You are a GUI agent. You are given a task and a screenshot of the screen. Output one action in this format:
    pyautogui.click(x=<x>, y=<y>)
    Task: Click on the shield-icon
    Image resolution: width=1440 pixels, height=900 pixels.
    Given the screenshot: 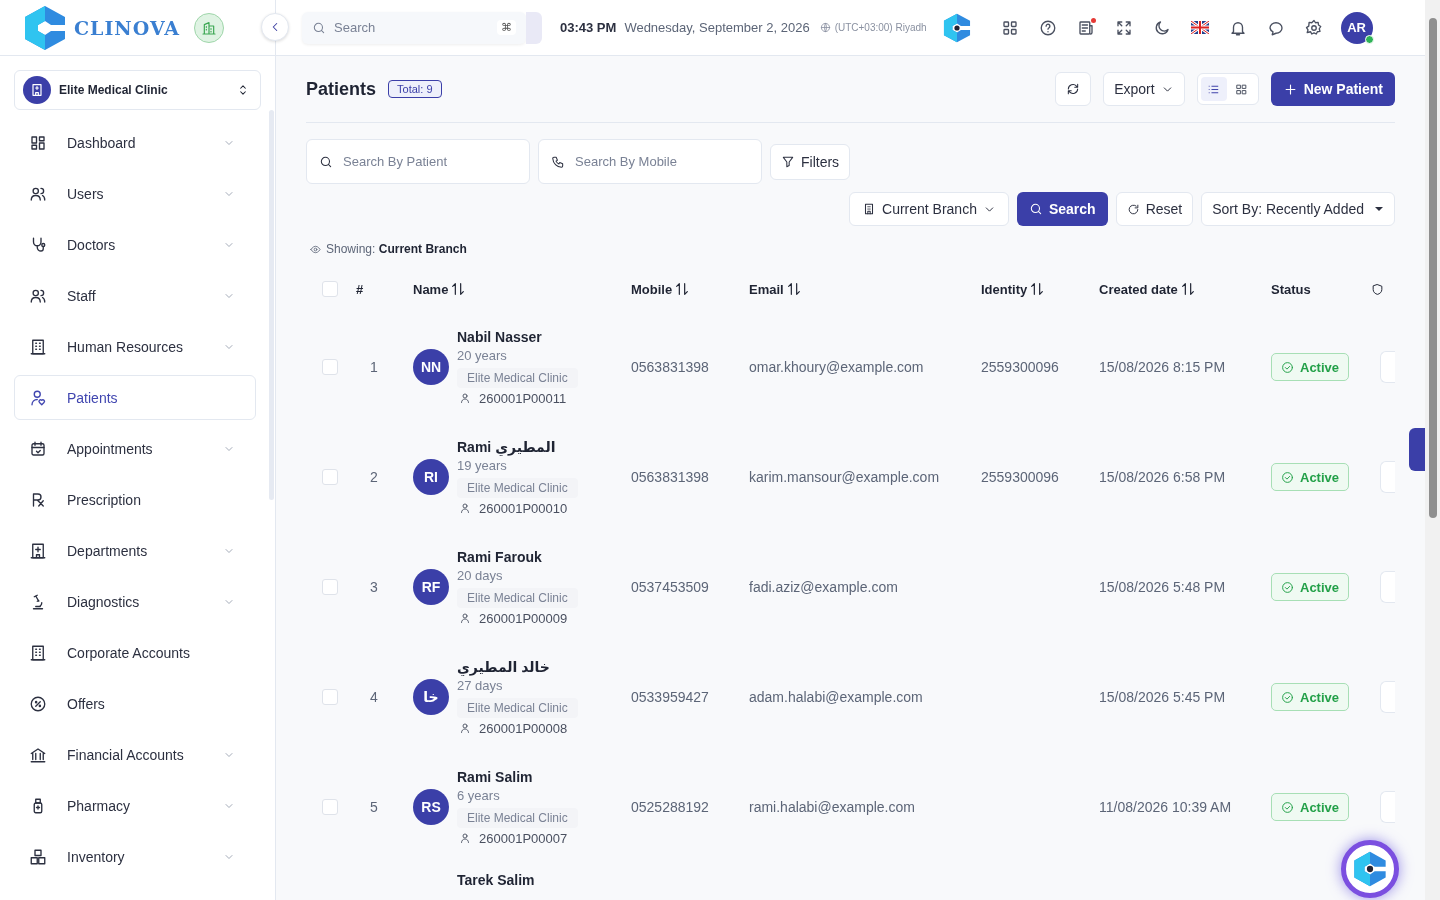 What is the action you would take?
    pyautogui.click(x=1377, y=289)
    